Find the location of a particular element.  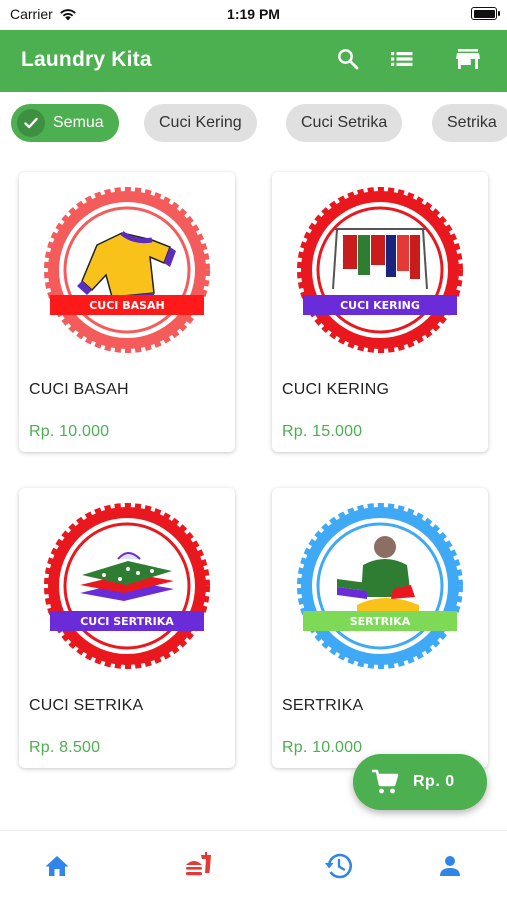

badge-text: CUCI KERING is located at coordinates (380, 305).